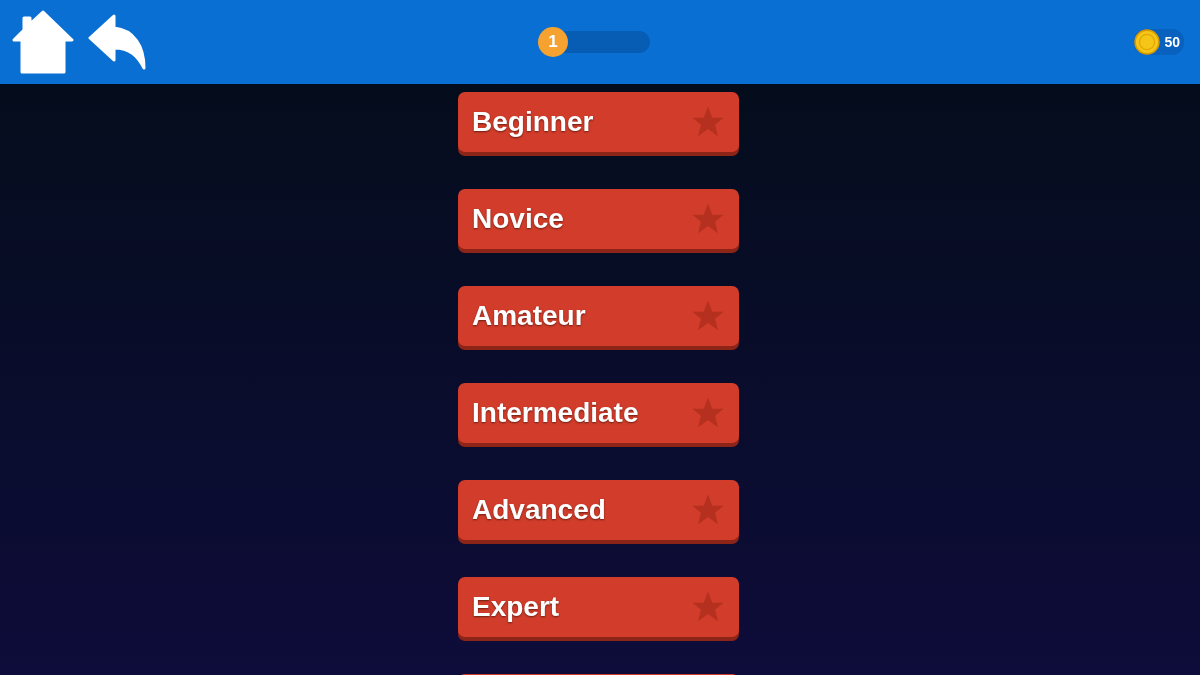 The height and width of the screenshot is (675, 1200). Describe the element at coordinates (117, 42) in the screenshot. I see `back-icon` at that location.